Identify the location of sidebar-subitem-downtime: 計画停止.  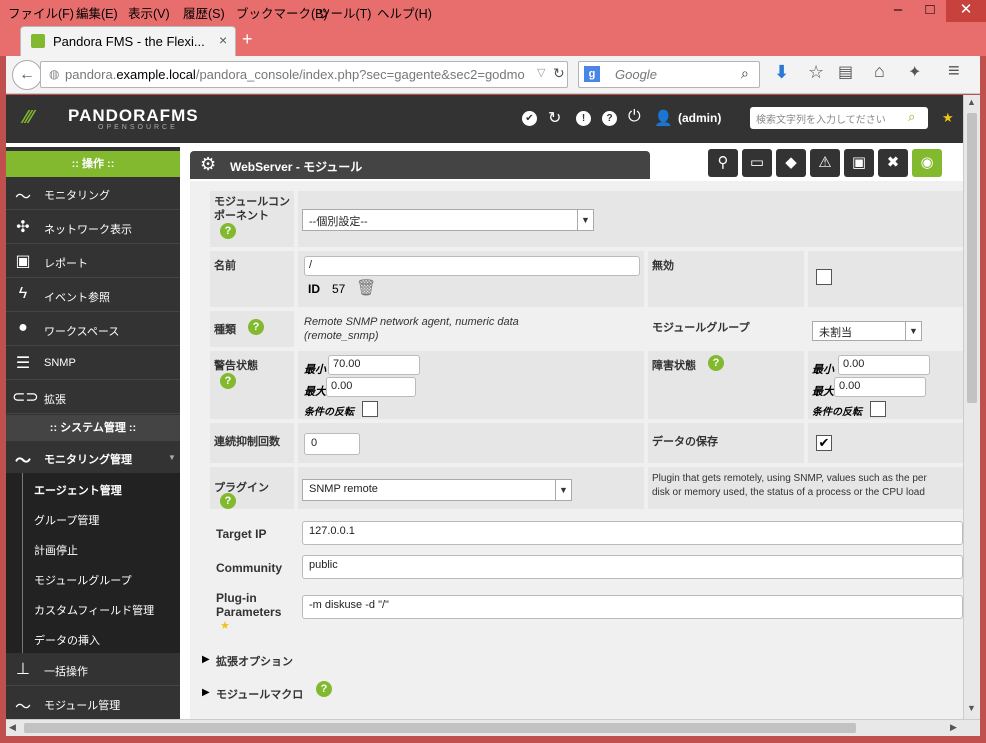
(93, 548).